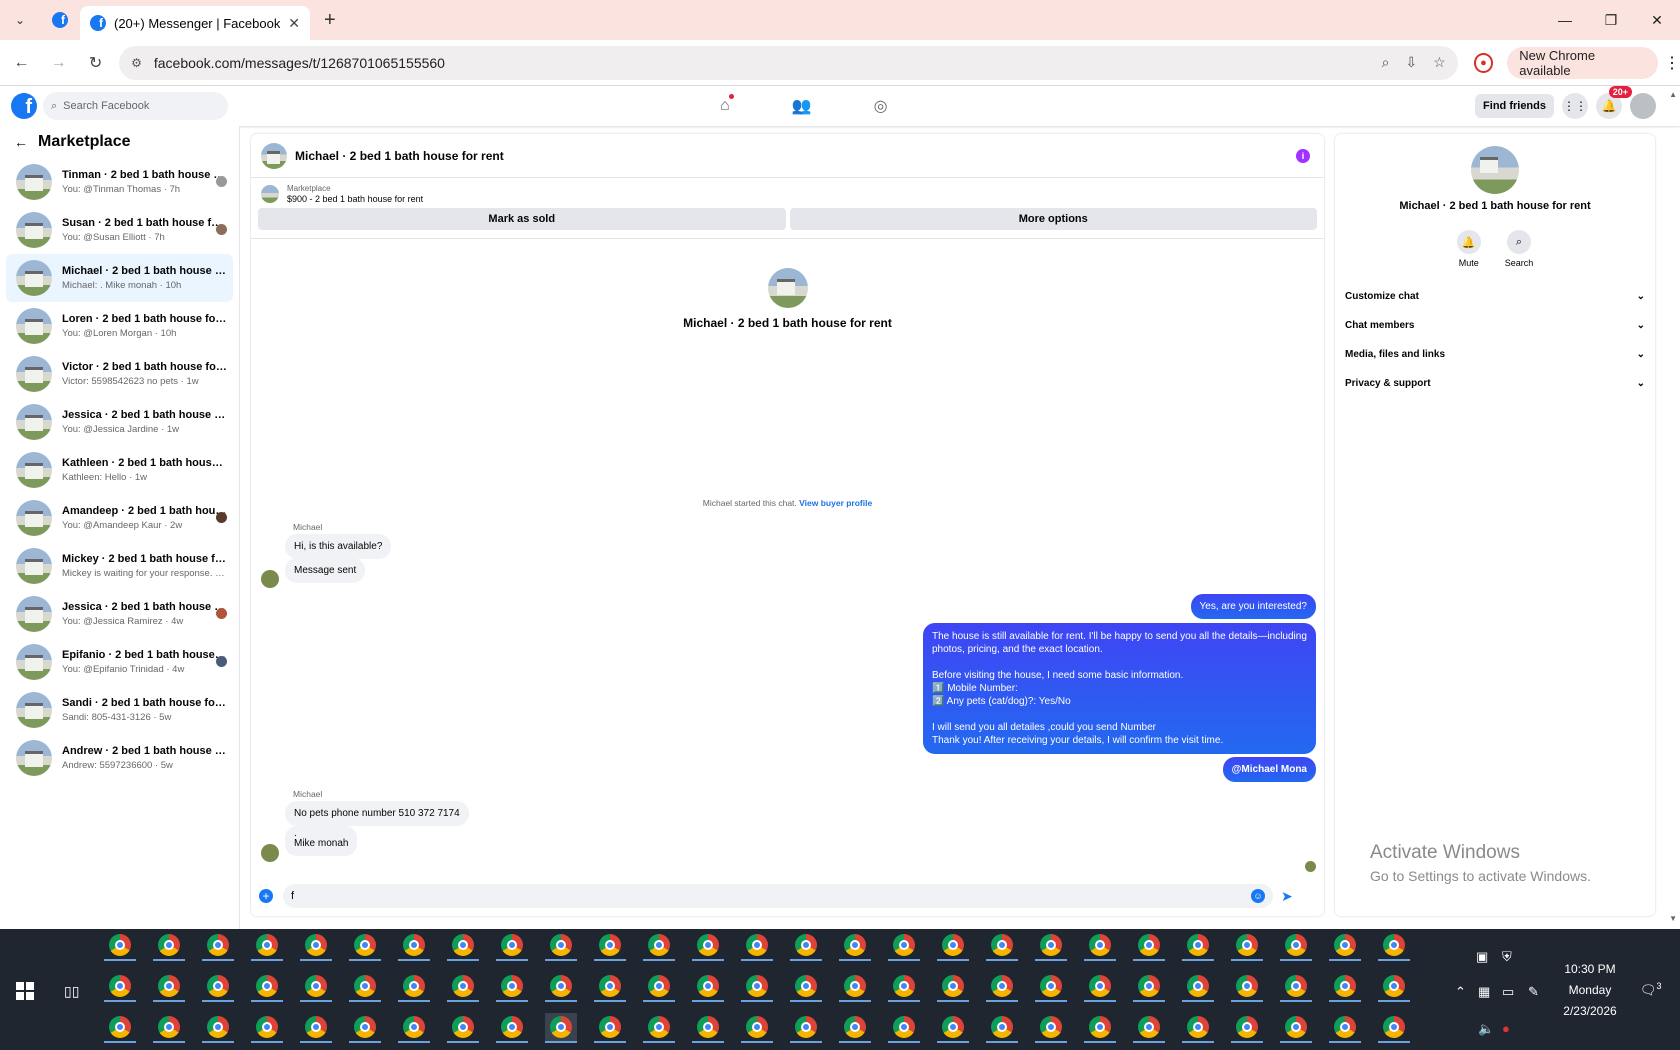 This screenshot has width=1680, height=1050. Describe the element at coordinates (71, 991) in the screenshot. I see `task-view-icon: ▯▯` at that location.